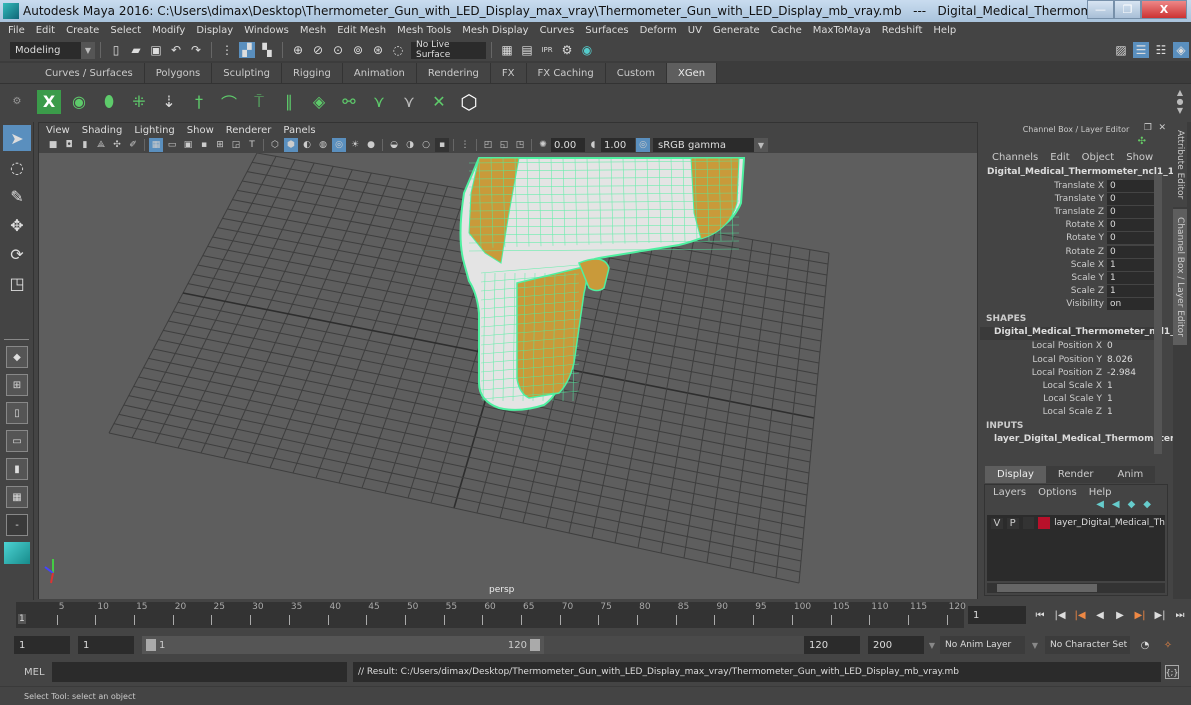 This screenshot has width=1191, height=705. I want to click on channel-row: Rotate Z0, so click(1076, 251).